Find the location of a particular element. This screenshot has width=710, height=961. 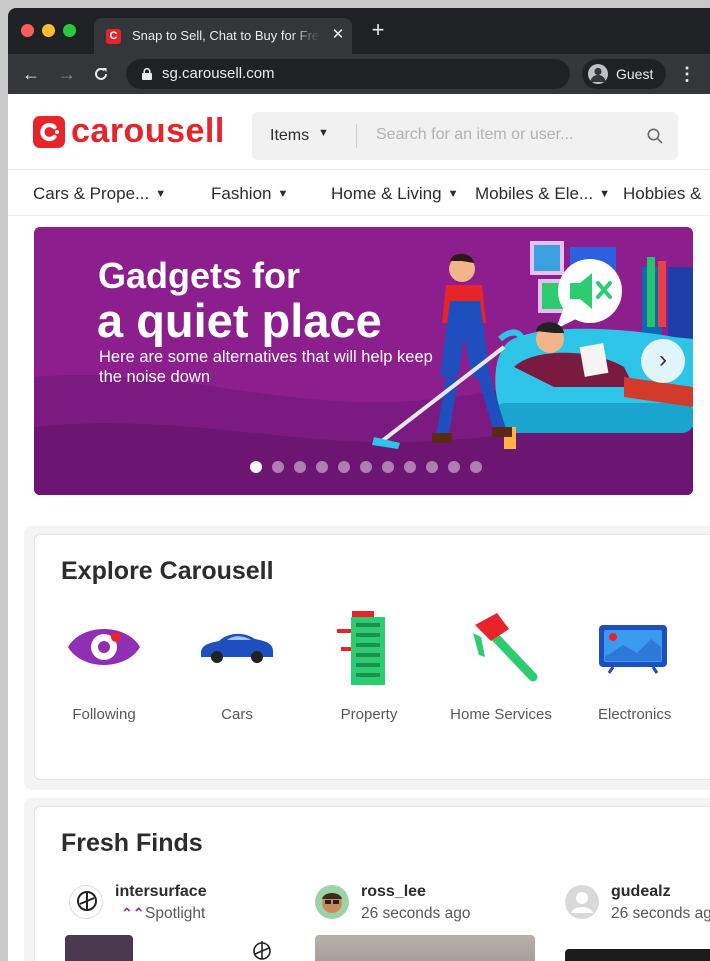

section-title: Fresh Finds is located at coordinates (132, 843).